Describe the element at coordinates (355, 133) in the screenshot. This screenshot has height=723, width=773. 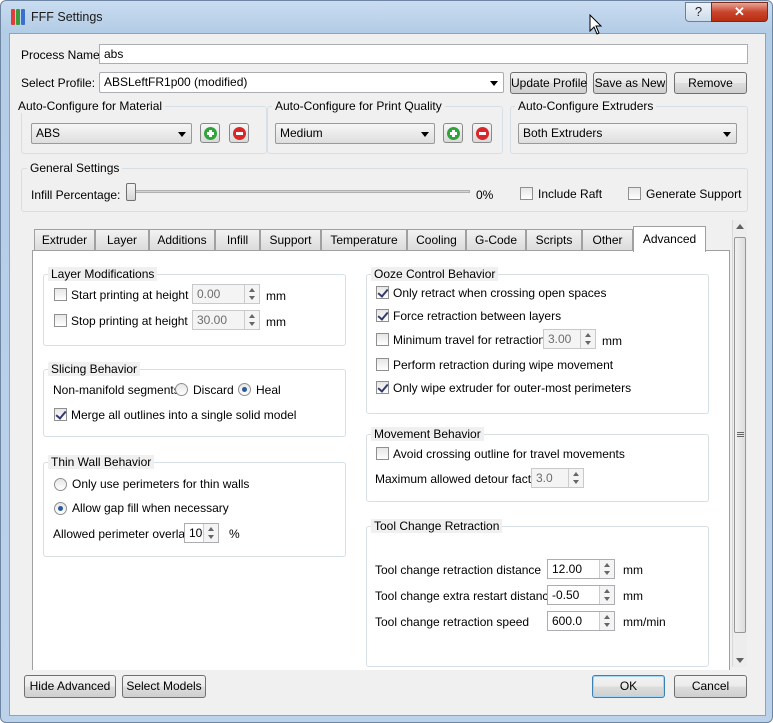
I see `quality-select: Medium` at that location.